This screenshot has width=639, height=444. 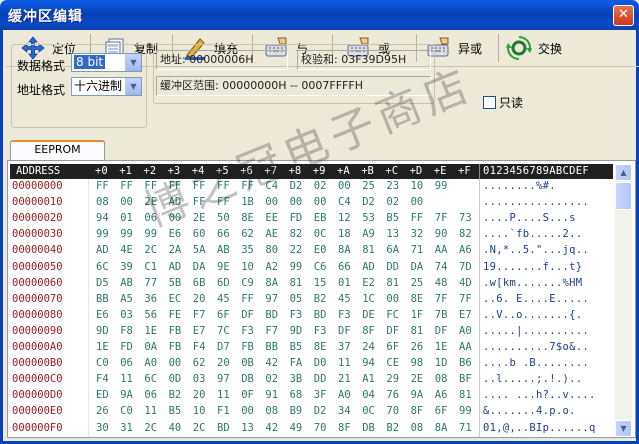 What do you see at coordinates (296, 363) in the screenshot?
I see `byte-cell: FA` at bounding box center [296, 363].